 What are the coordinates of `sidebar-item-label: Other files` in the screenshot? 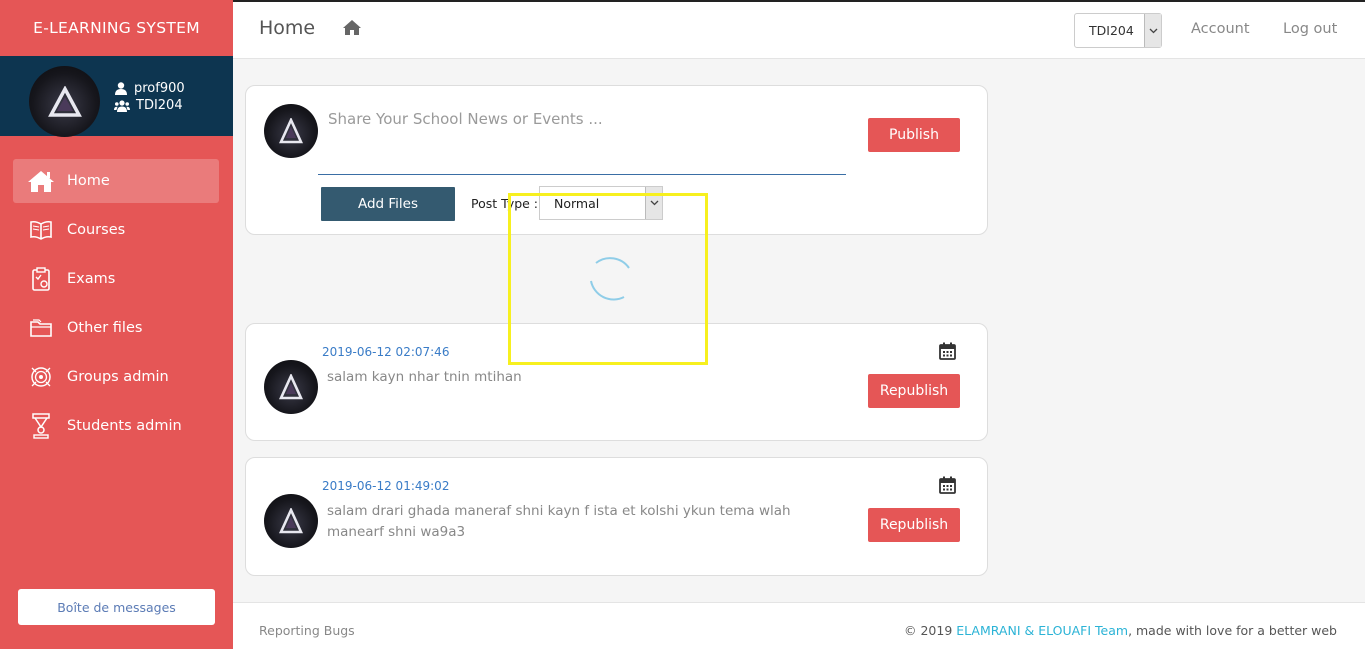 It's located at (105, 328).